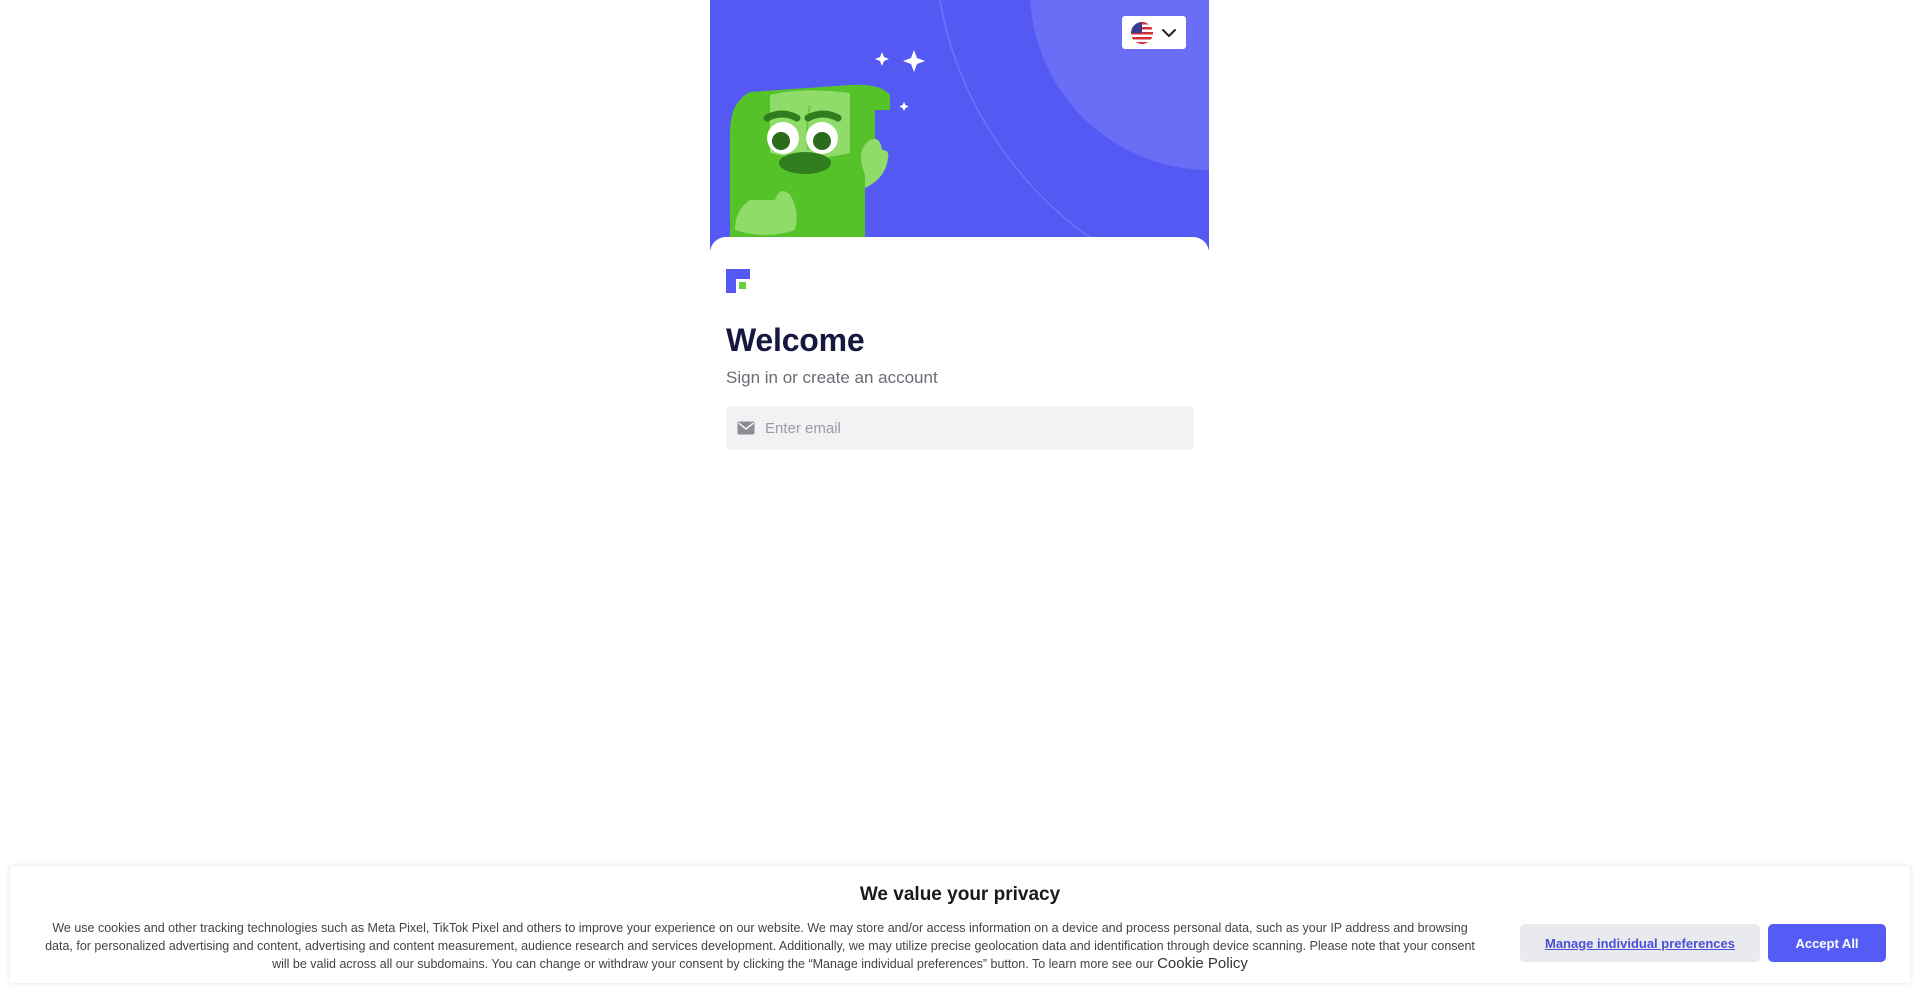 The height and width of the screenshot is (993, 1920). I want to click on language-selector, so click(1154, 32).